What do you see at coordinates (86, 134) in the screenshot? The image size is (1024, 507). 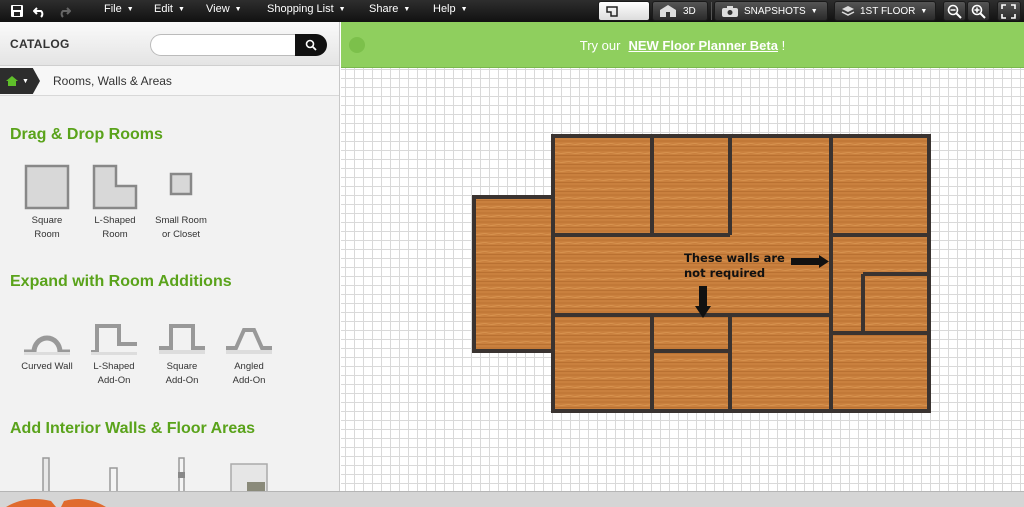 I see `section-title-drag-drop-rooms: Drag & Drop Rooms` at bounding box center [86, 134].